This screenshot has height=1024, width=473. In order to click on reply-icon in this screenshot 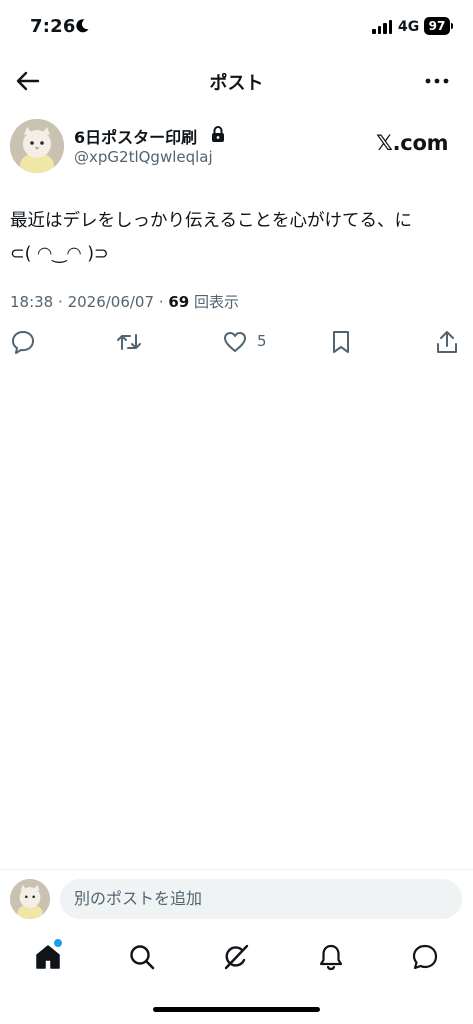, I will do `click(23, 342)`.